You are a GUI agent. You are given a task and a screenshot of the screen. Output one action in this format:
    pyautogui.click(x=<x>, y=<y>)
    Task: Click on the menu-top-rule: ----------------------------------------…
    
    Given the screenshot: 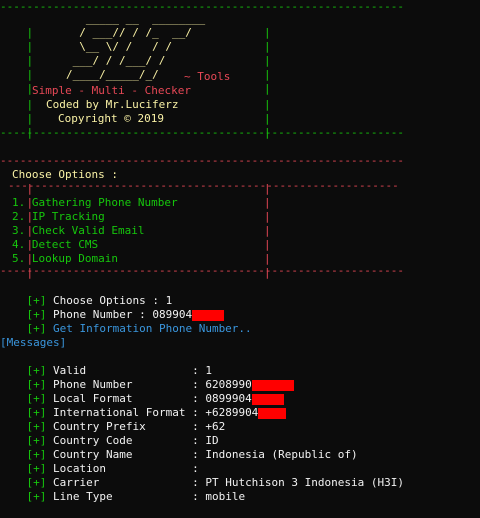 What is the action you would take?
    pyautogui.click(x=202, y=160)
    